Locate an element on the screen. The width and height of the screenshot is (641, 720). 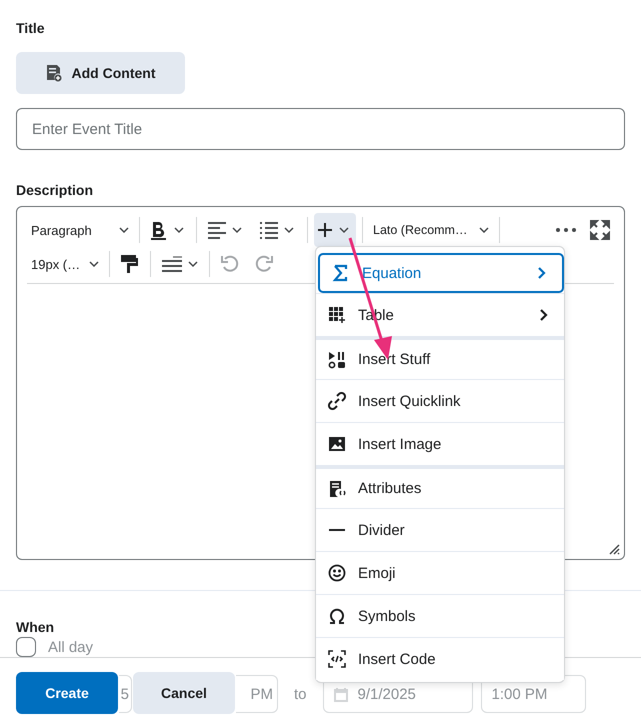
line-spacing-icon is located at coordinates (180, 264).